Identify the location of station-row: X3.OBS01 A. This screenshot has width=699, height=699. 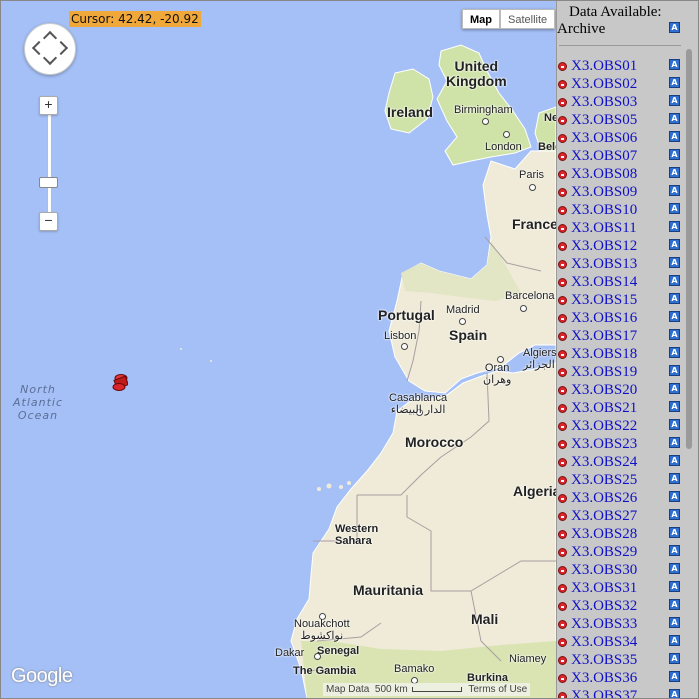
(620, 66).